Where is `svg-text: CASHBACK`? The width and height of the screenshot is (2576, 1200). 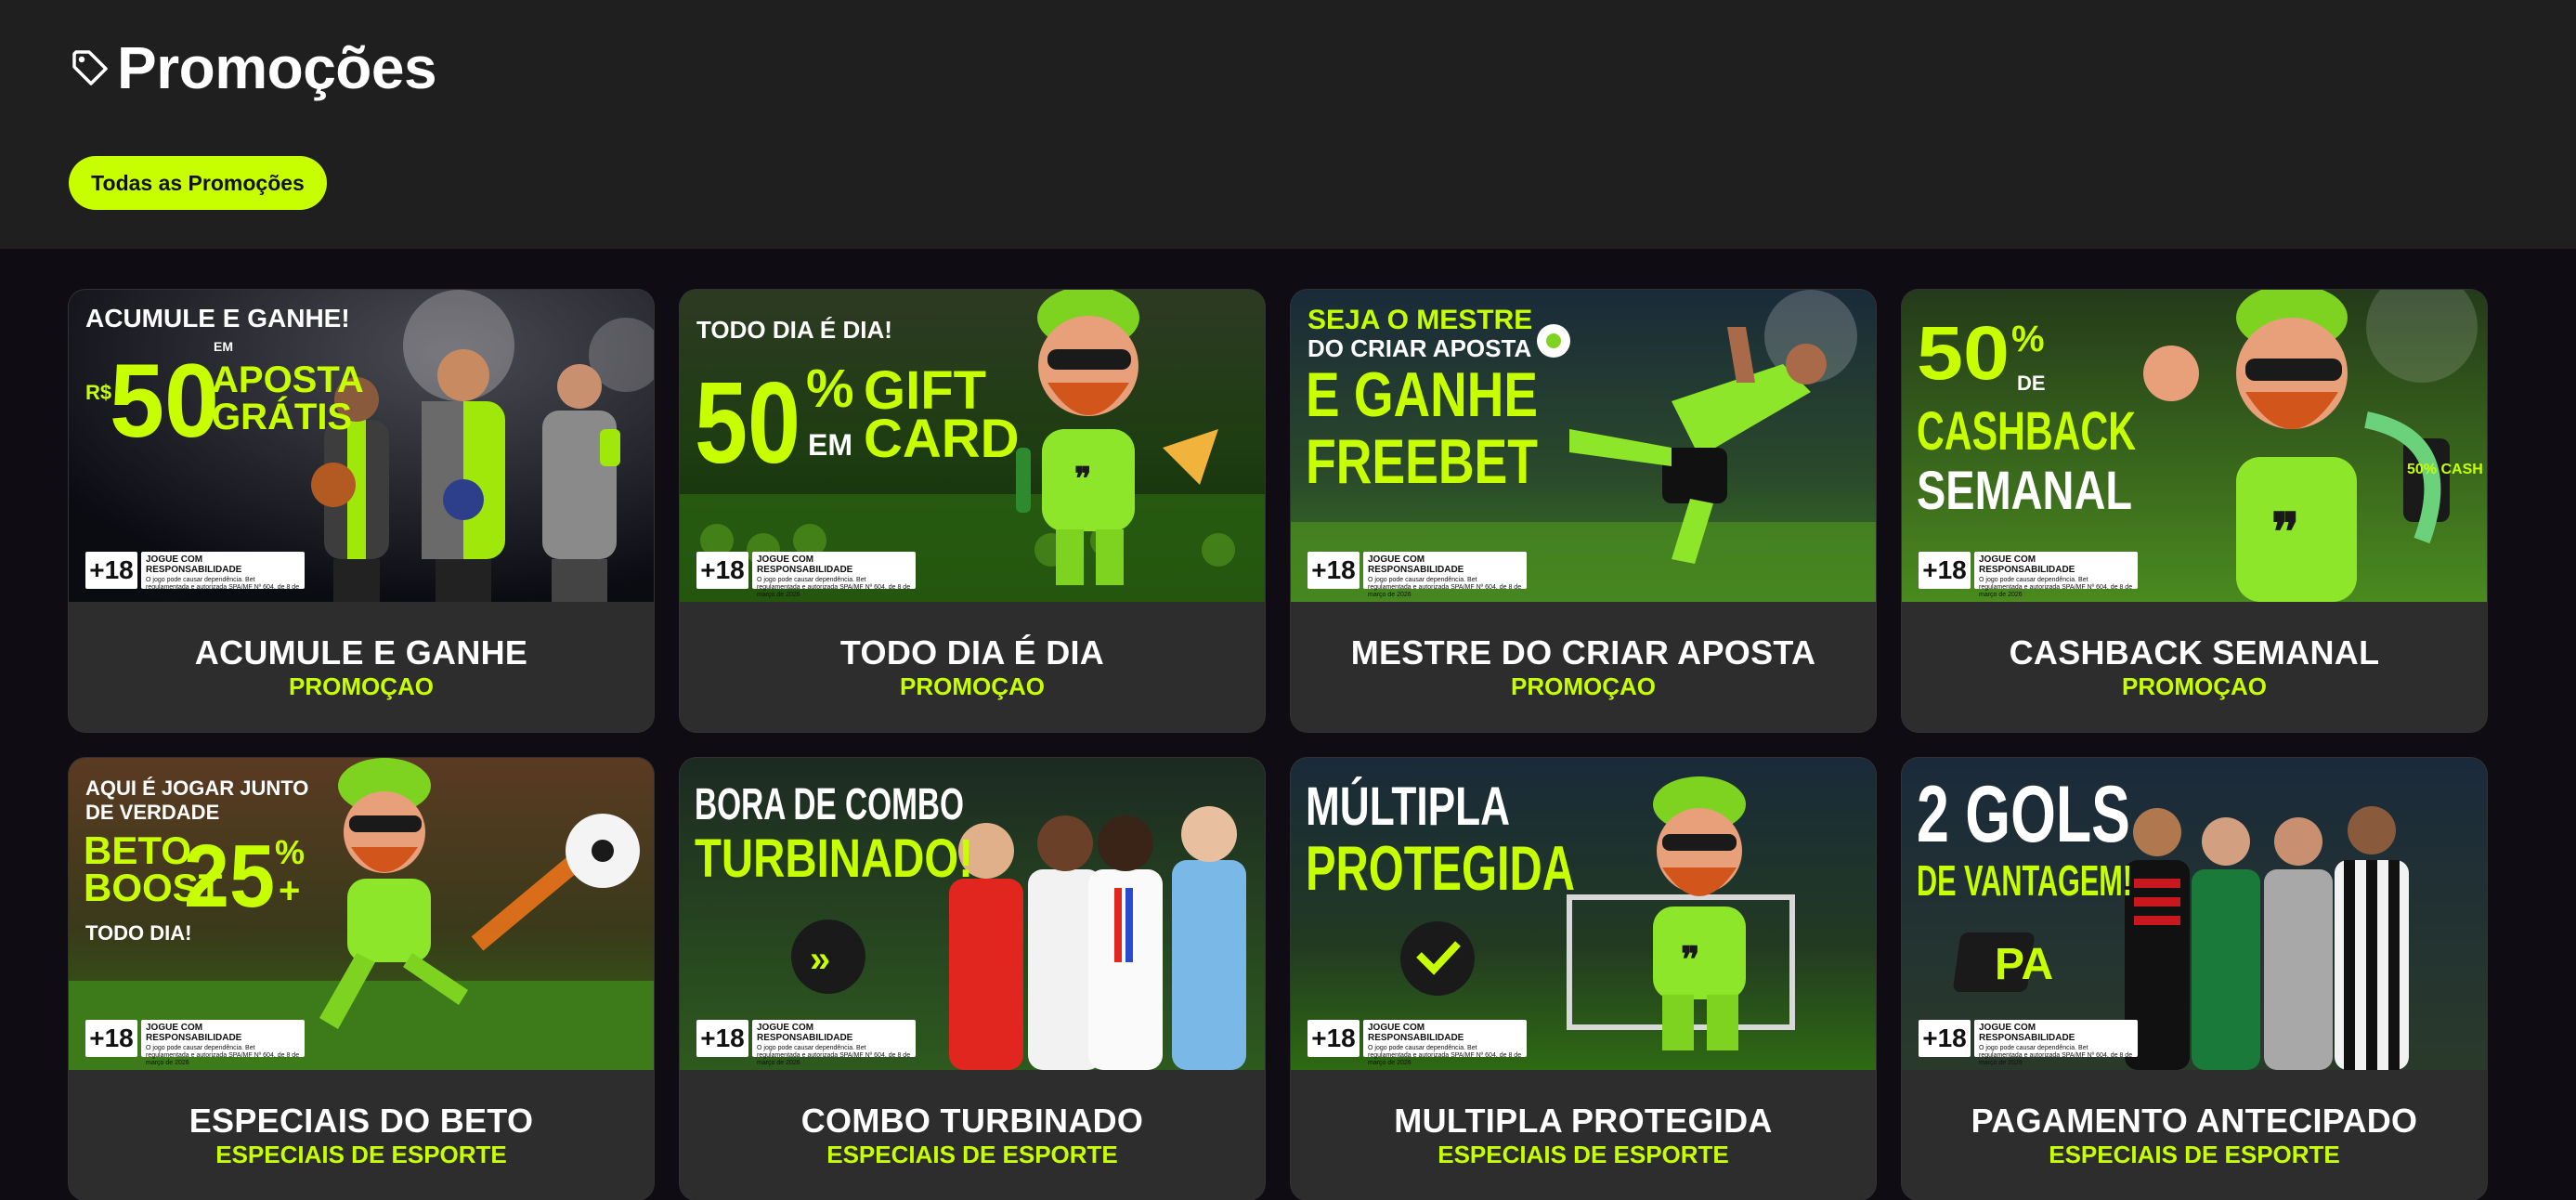 svg-text: CASHBACK is located at coordinates (2026, 431).